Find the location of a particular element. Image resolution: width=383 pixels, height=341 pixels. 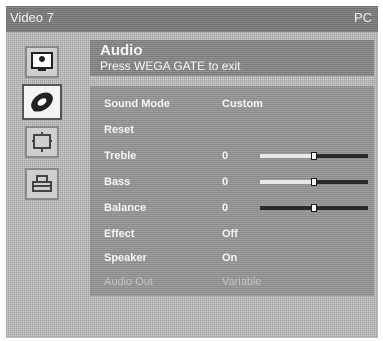

effect-row: Effect Off is located at coordinates (234, 237).